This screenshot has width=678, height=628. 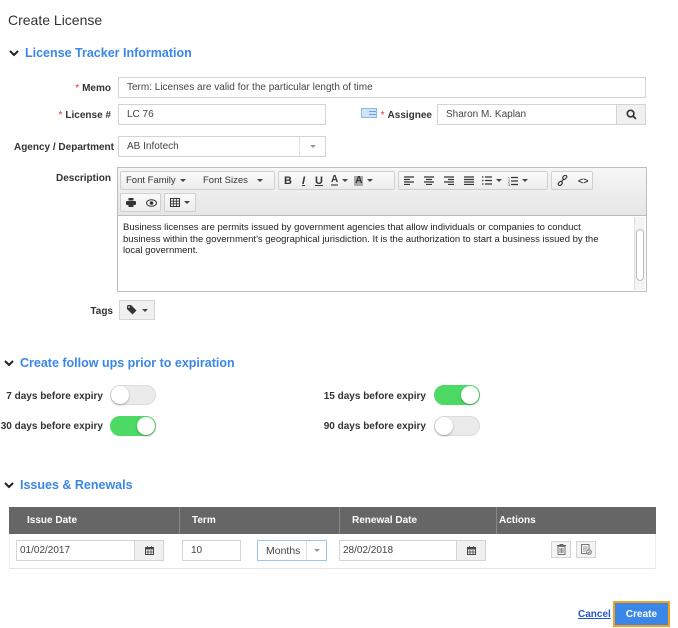 I want to click on description-label: Description, so click(x=83, y=178).